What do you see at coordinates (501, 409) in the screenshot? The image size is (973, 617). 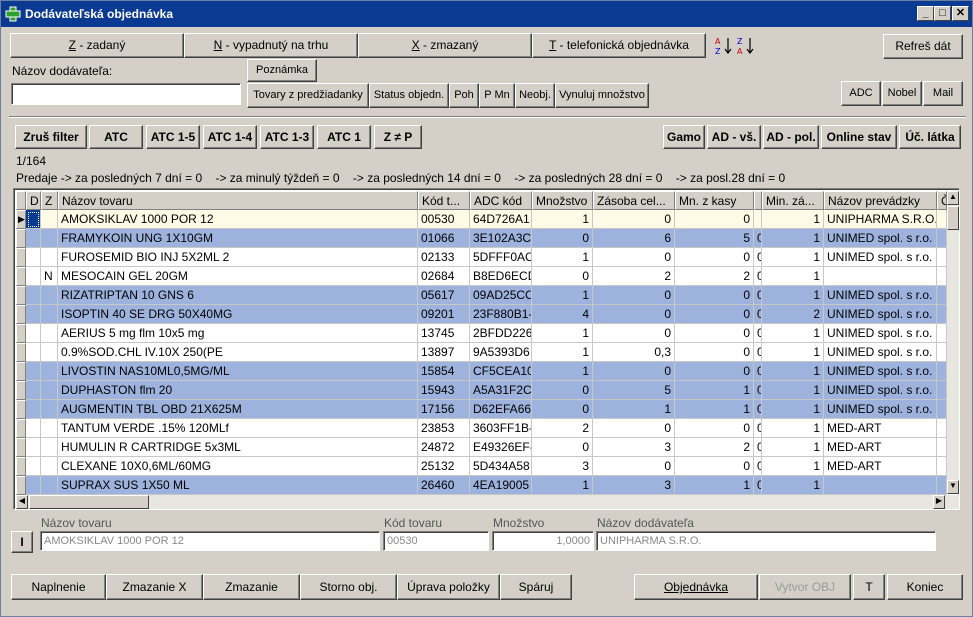 I see `table-cell-adc: D62EFA66` at bounding box center [501, 409].